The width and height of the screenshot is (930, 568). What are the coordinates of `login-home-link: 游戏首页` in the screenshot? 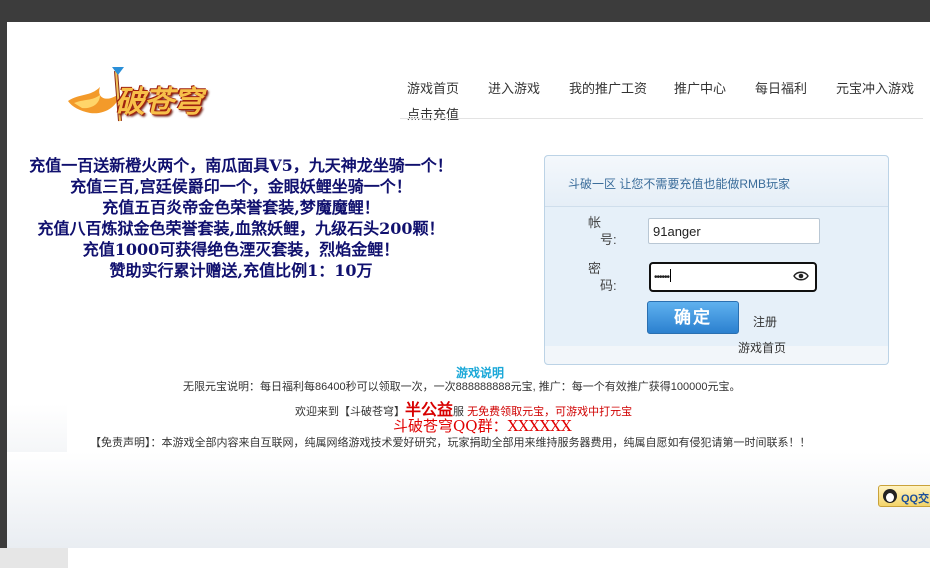 It's located at (762, 347).